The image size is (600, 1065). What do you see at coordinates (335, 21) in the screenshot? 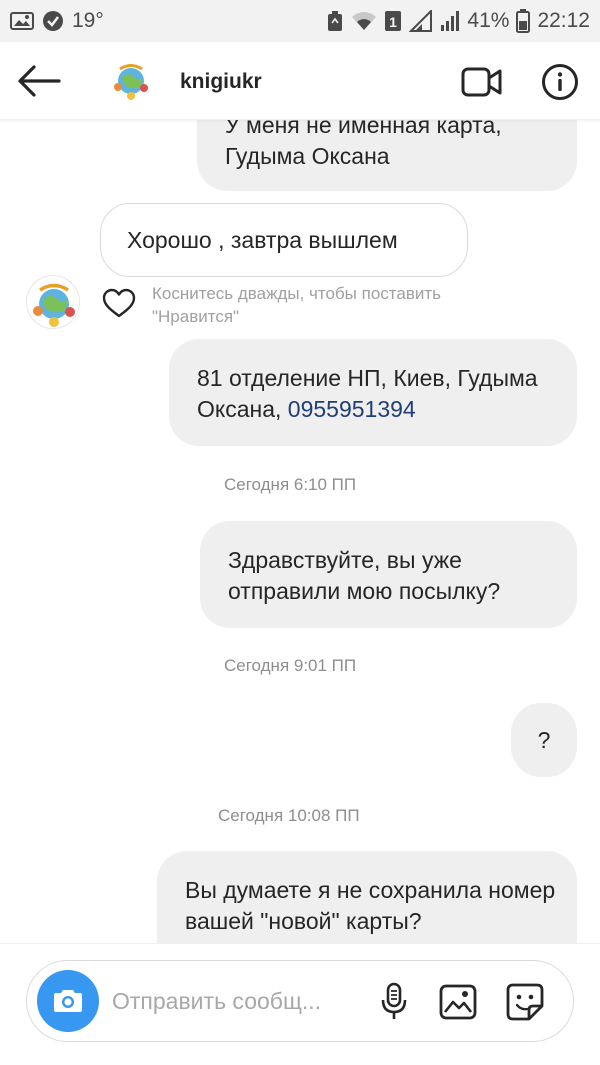
I see `recycle-icon` at bounding box center [335, 21].